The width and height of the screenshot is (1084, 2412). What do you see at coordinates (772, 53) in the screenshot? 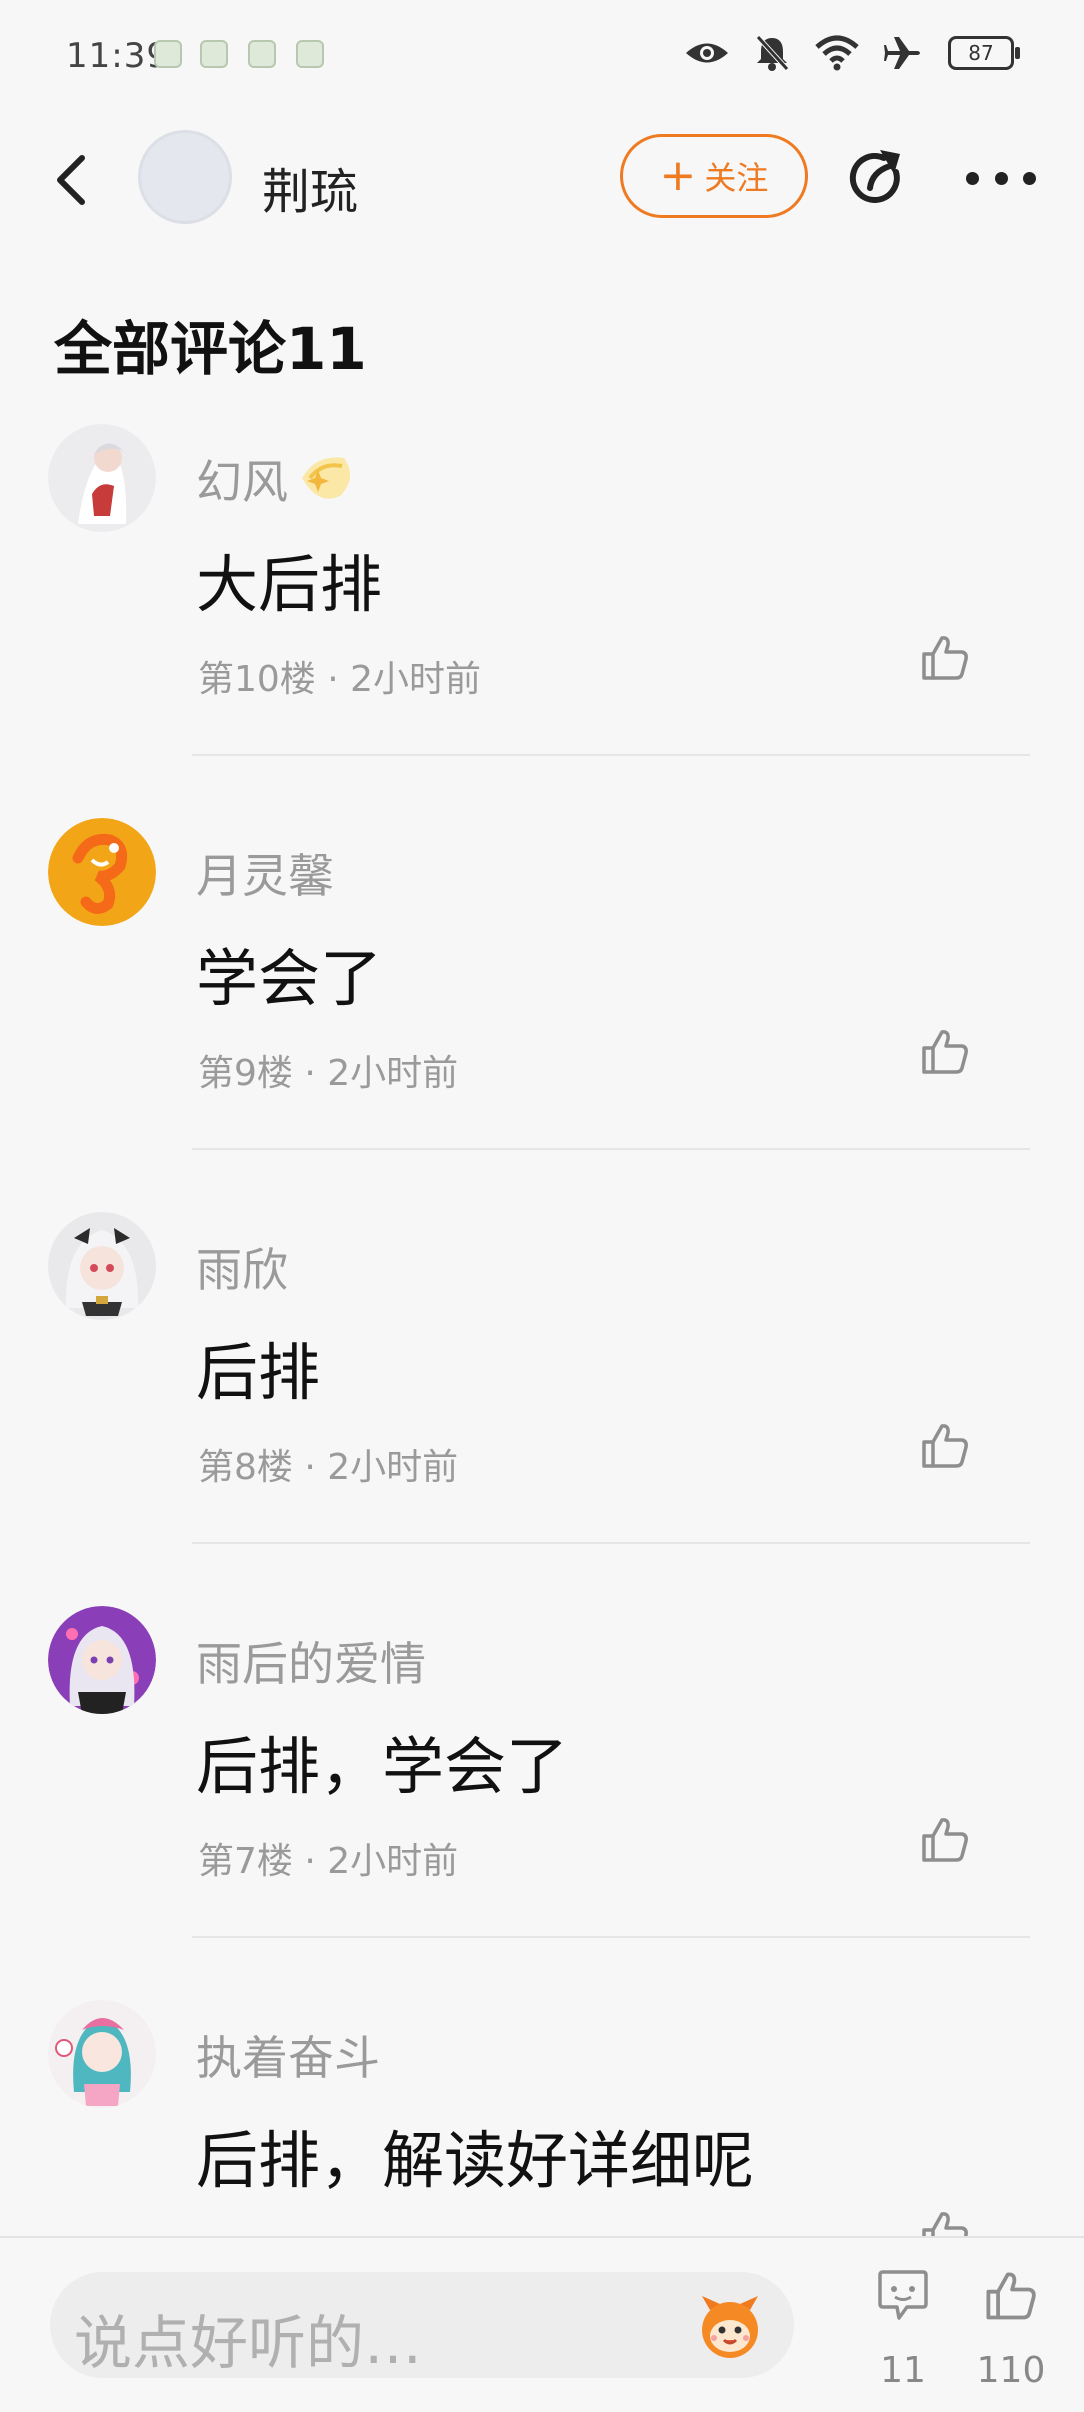
I see `mute-bell-icon` at bounding box center [772, 53].